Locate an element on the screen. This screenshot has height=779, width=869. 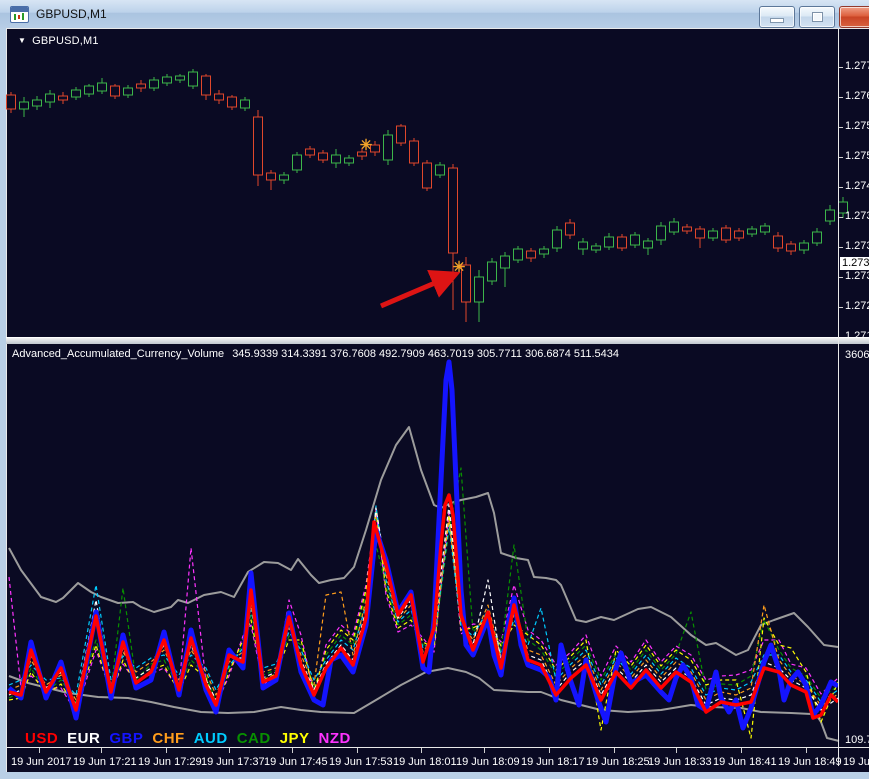
window-title: GBPUSD,M1 is located at coordinates (71, 14).